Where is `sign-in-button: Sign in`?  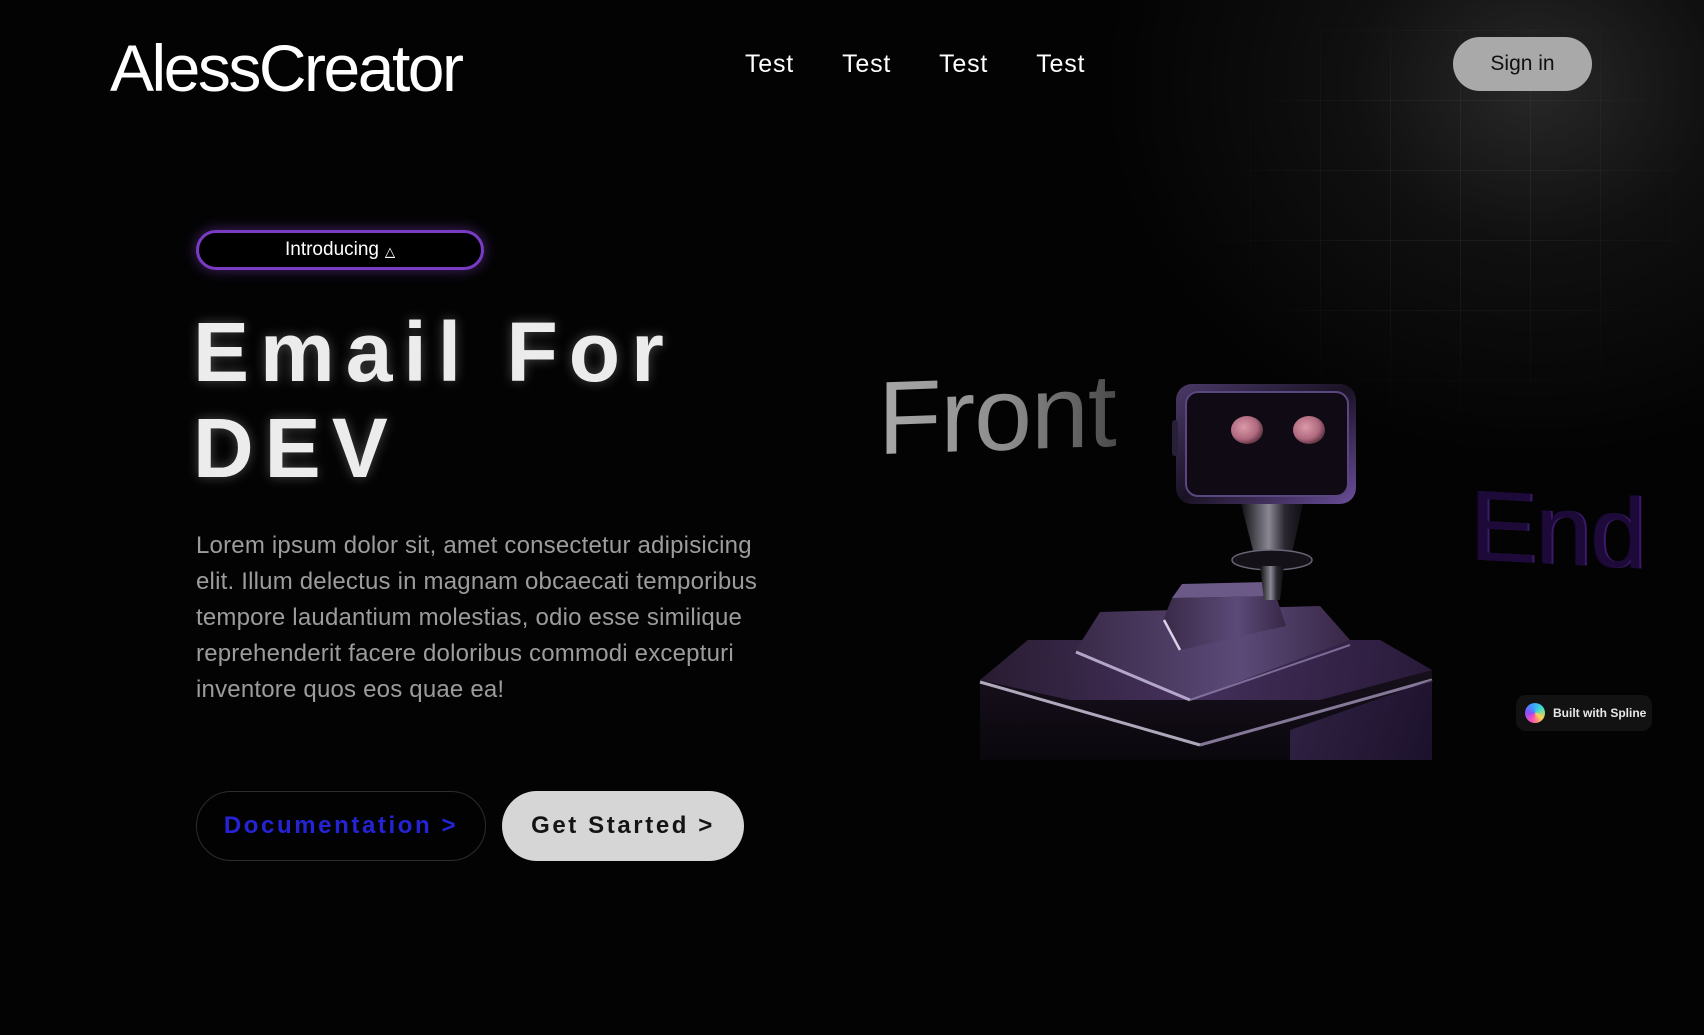 sign-in-button: Sign in is located at coordinates (1522, 64).